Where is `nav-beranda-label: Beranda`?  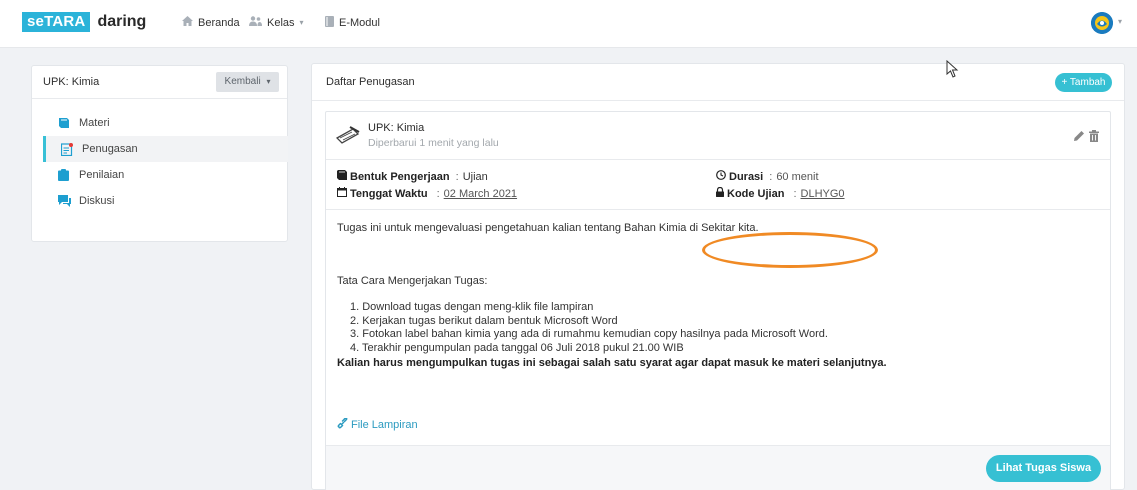
nav-beranda-label: Beranda is located at coordinates (219, 22).